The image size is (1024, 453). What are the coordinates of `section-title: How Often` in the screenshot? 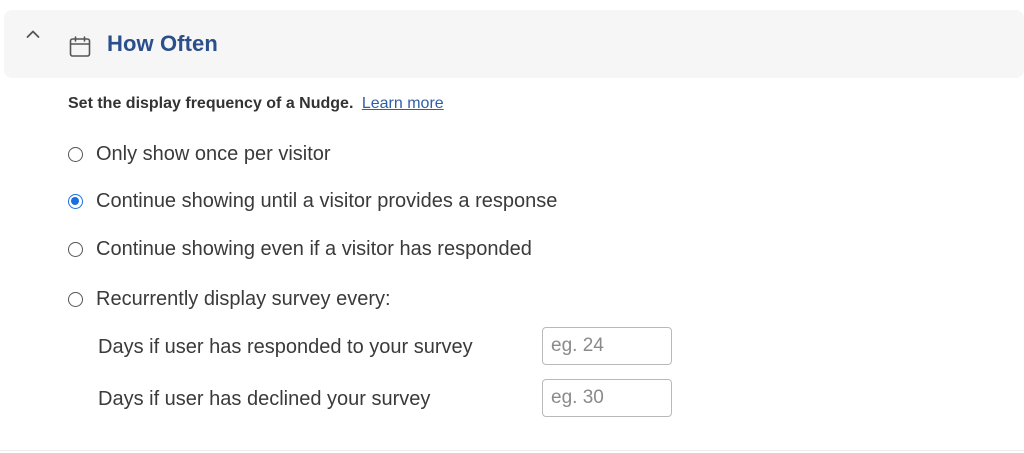 It's located at (162, 43).